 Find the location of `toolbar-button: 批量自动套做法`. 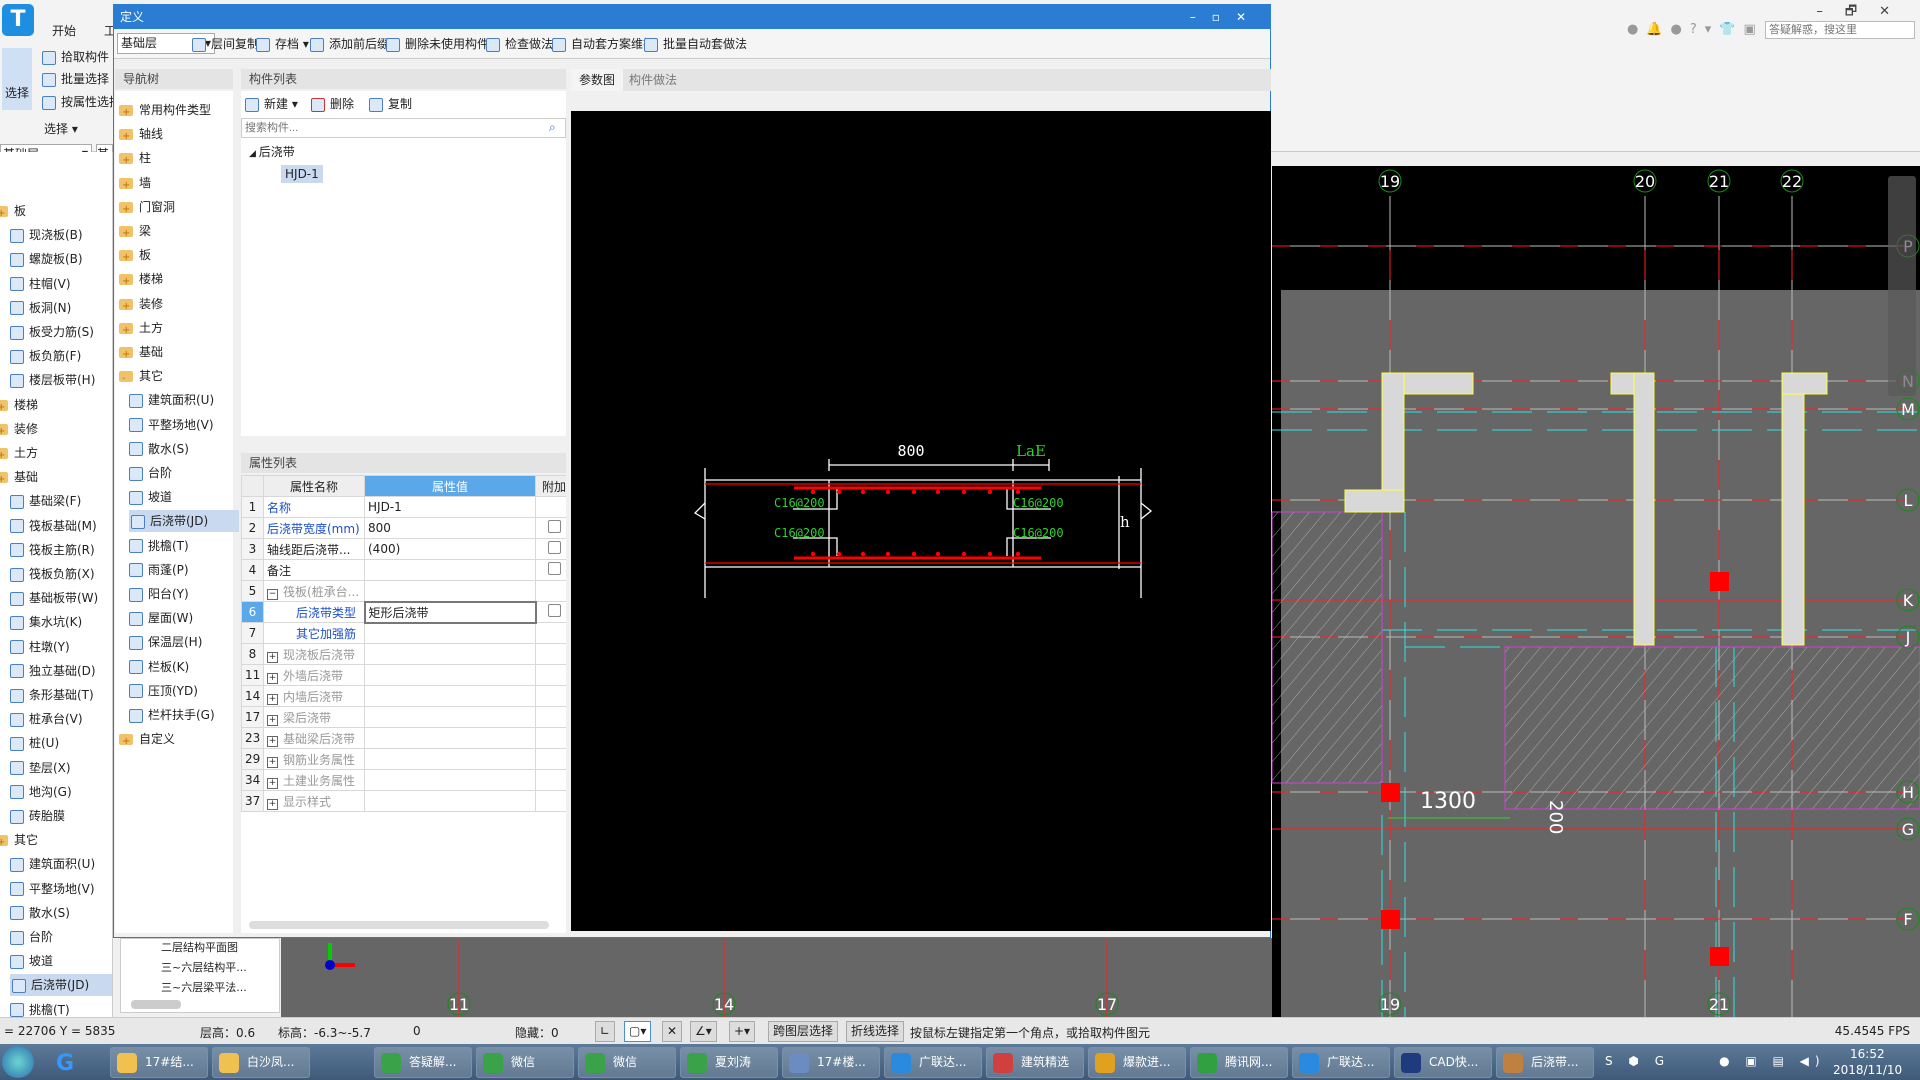

toolbar-button: 批量自动套做法 is located at coordinates (695, 44).